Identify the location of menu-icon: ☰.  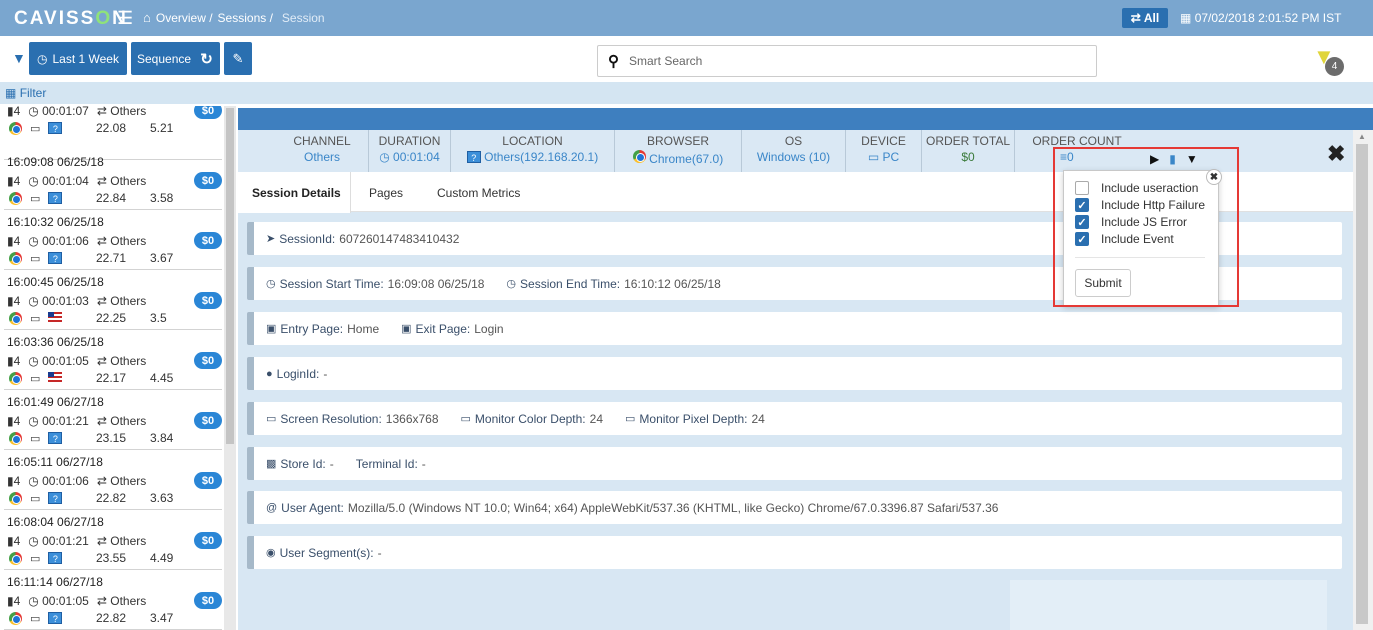
(125, 18).